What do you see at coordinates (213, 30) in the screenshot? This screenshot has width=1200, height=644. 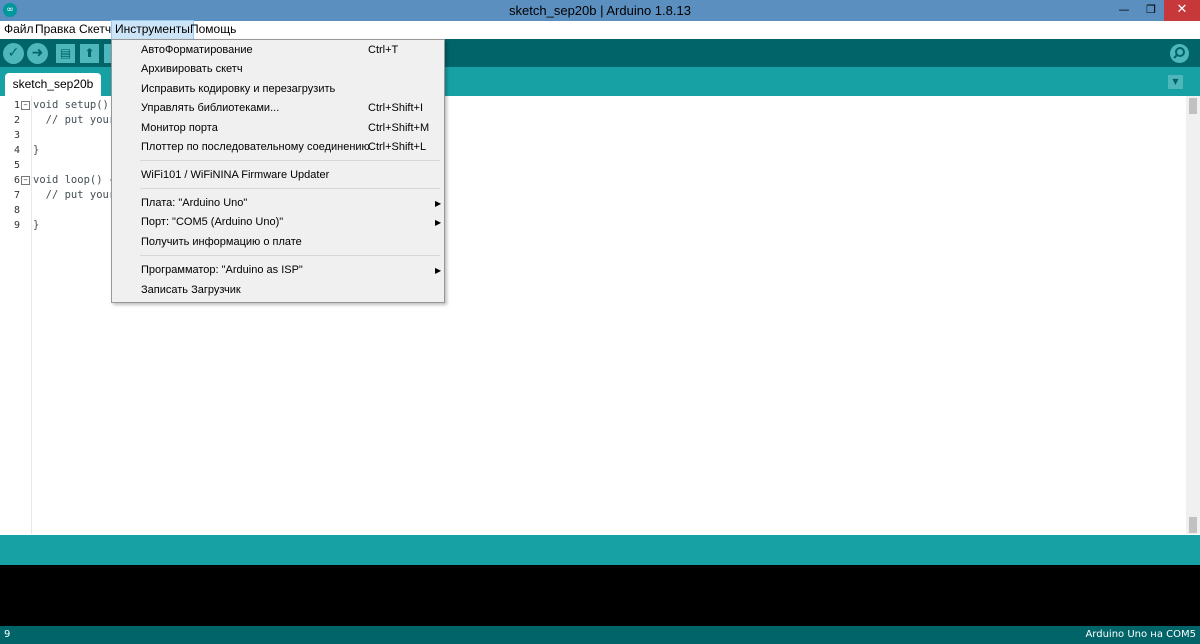 I see `menu-help: Помощь` at bounding box center [213, 30].